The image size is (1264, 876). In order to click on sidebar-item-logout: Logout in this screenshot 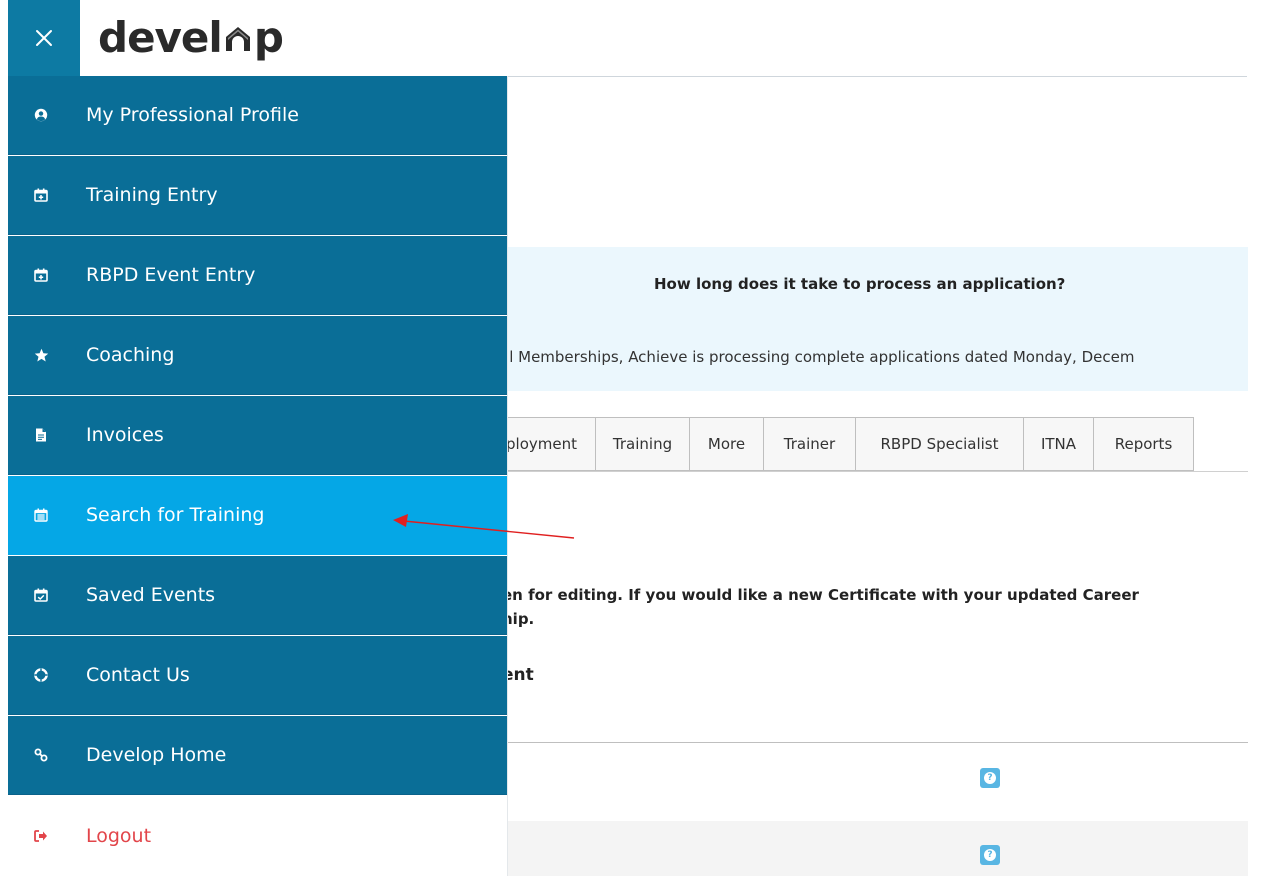, I will do `click(257, 835)`.